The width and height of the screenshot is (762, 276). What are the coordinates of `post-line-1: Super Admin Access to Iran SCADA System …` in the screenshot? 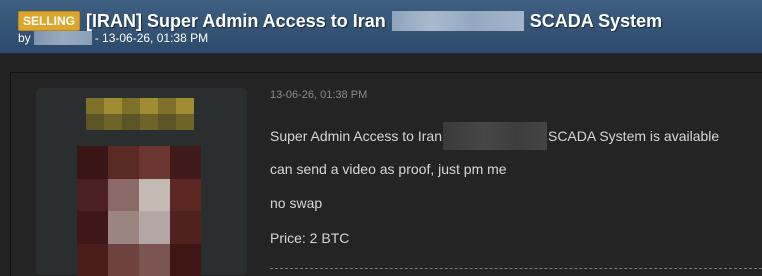 It's located at (494, 136).